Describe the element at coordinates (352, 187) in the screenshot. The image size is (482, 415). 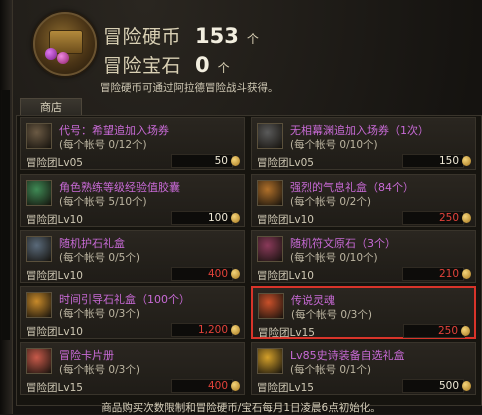
I see `item-name: 强烈的气息礼盒（84个）` at that location.